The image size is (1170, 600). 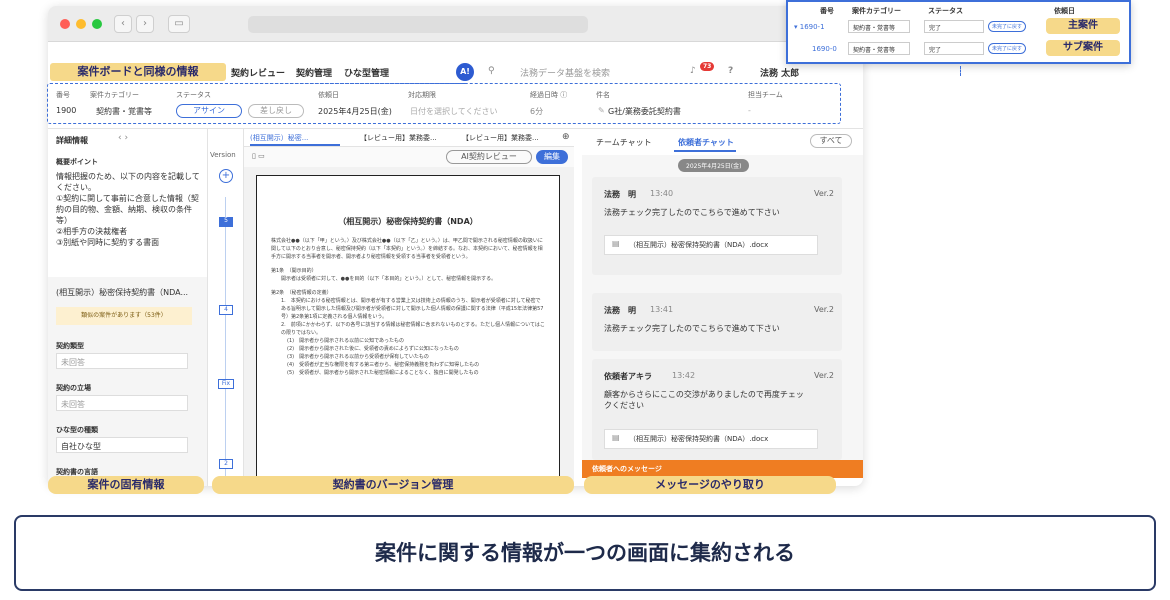 What do you see at coordinates (662, 309) in the screenshot?
I see `message-time: 13:41` at bounding box center [662, 309].